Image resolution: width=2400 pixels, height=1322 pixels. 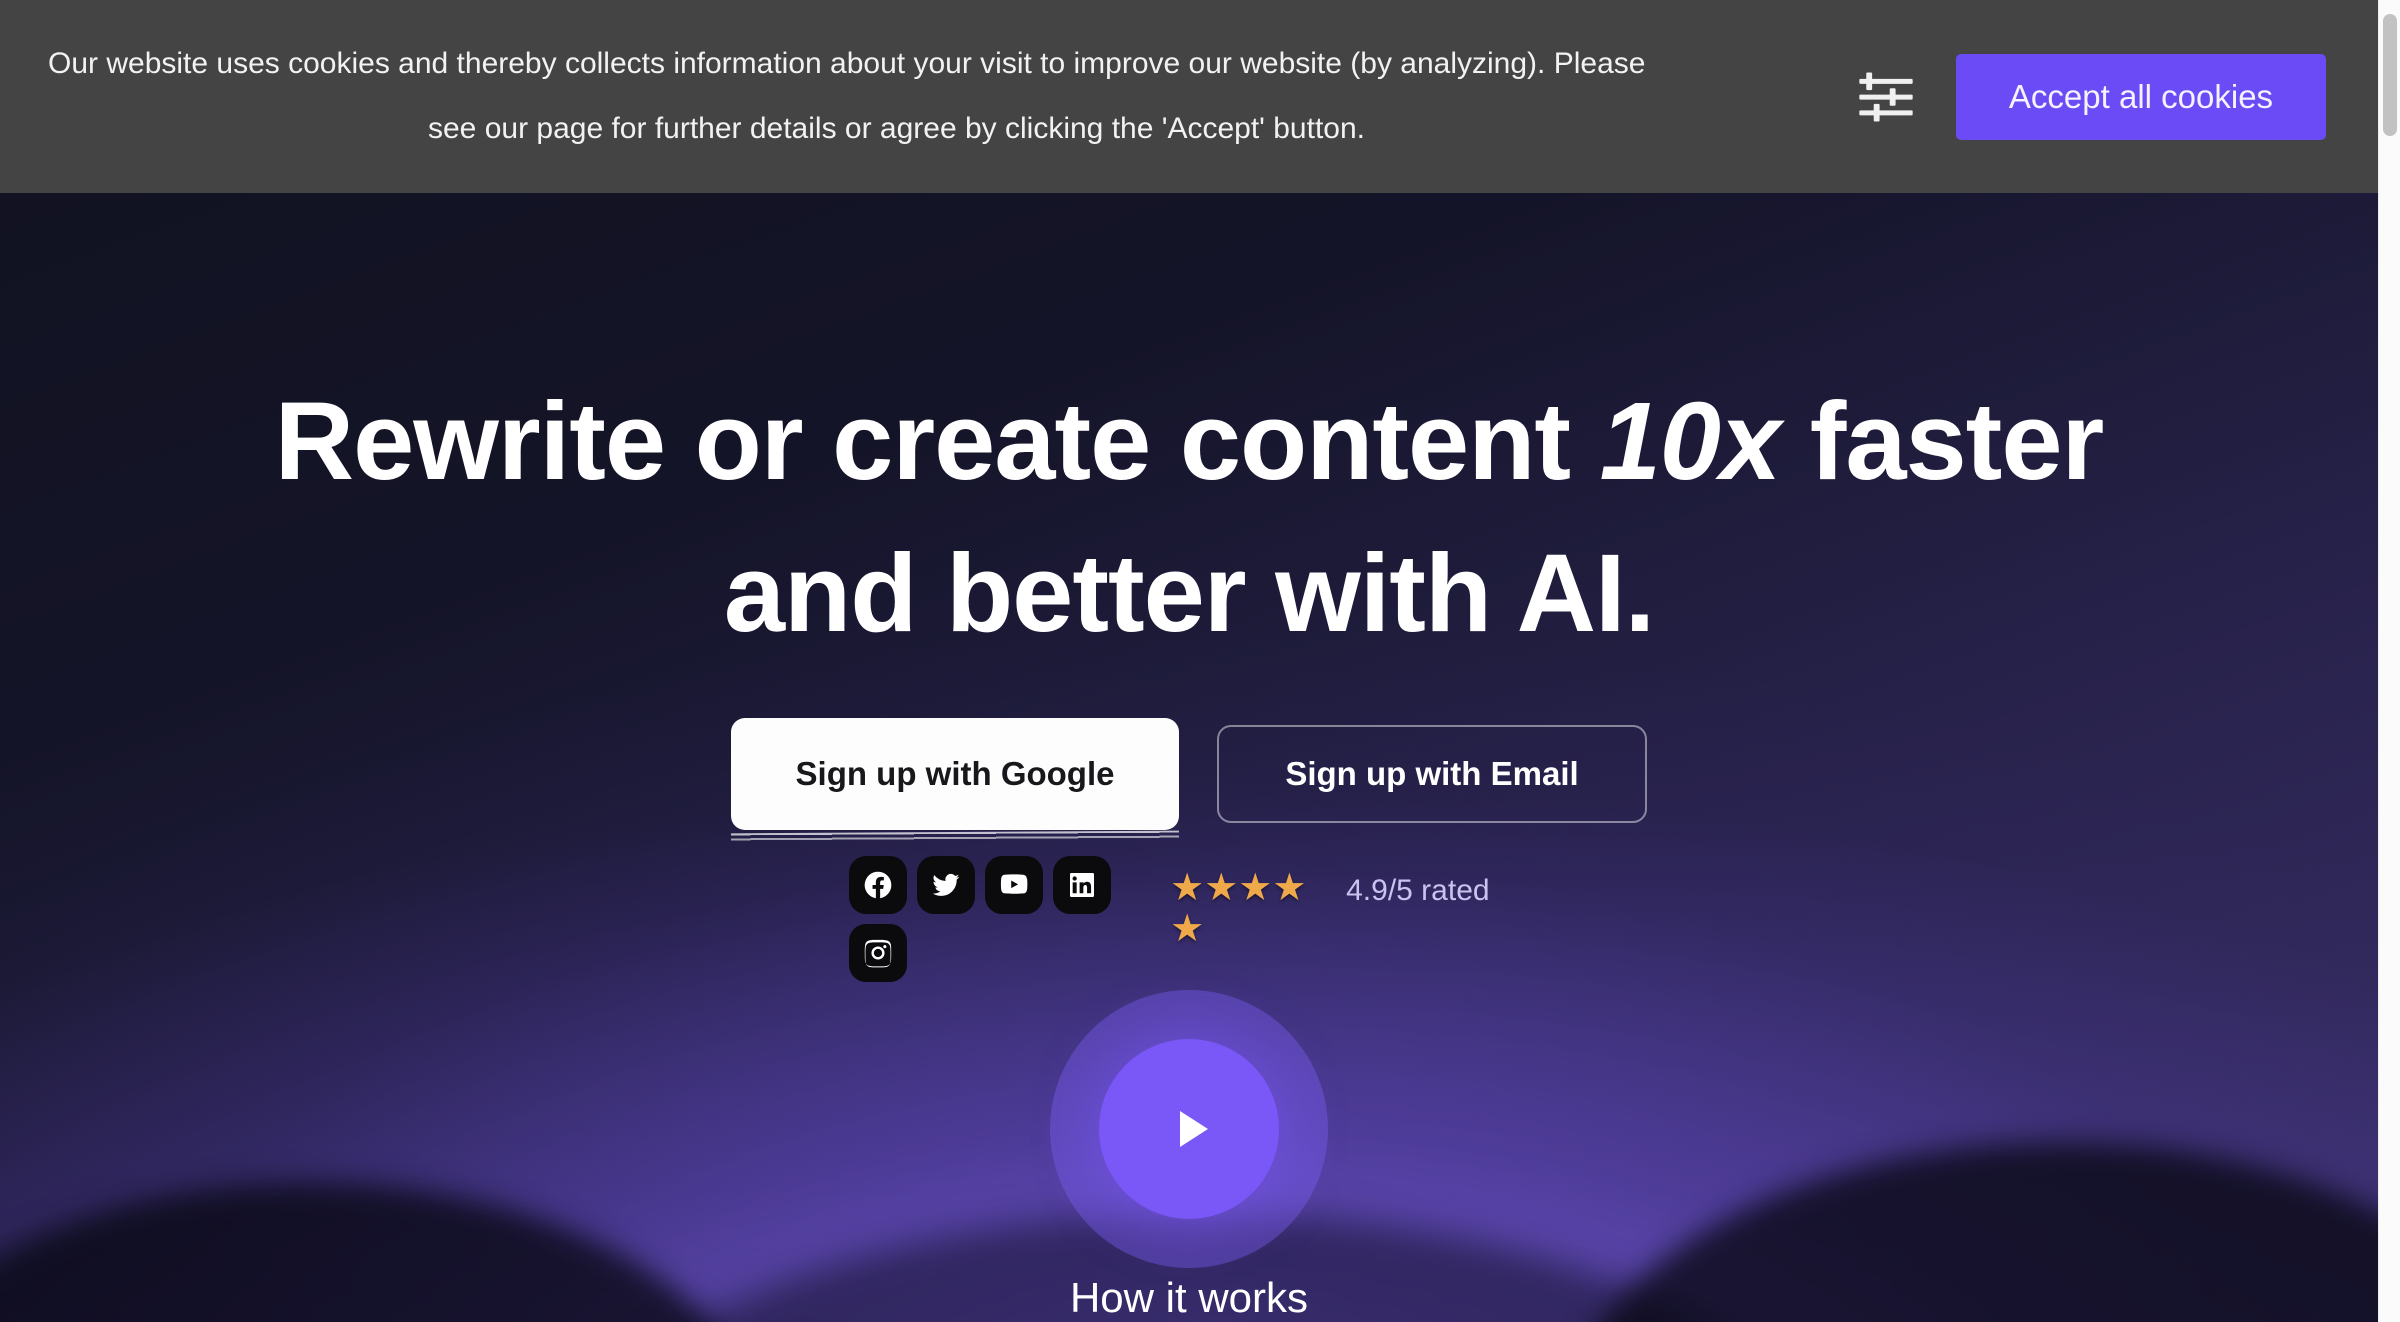 I want to click on rating-block: ★ ★ ★ ★ ★ 4.9/5 rated, so click(x=1349, y=903).